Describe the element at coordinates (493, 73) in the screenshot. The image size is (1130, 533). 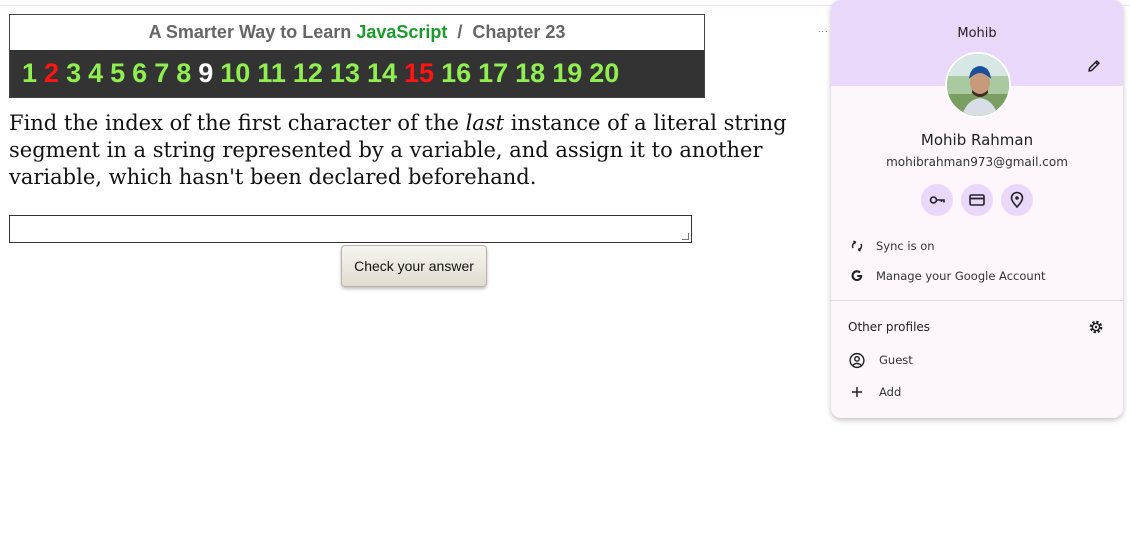
I see `exercise-link-17: 17` at that location.